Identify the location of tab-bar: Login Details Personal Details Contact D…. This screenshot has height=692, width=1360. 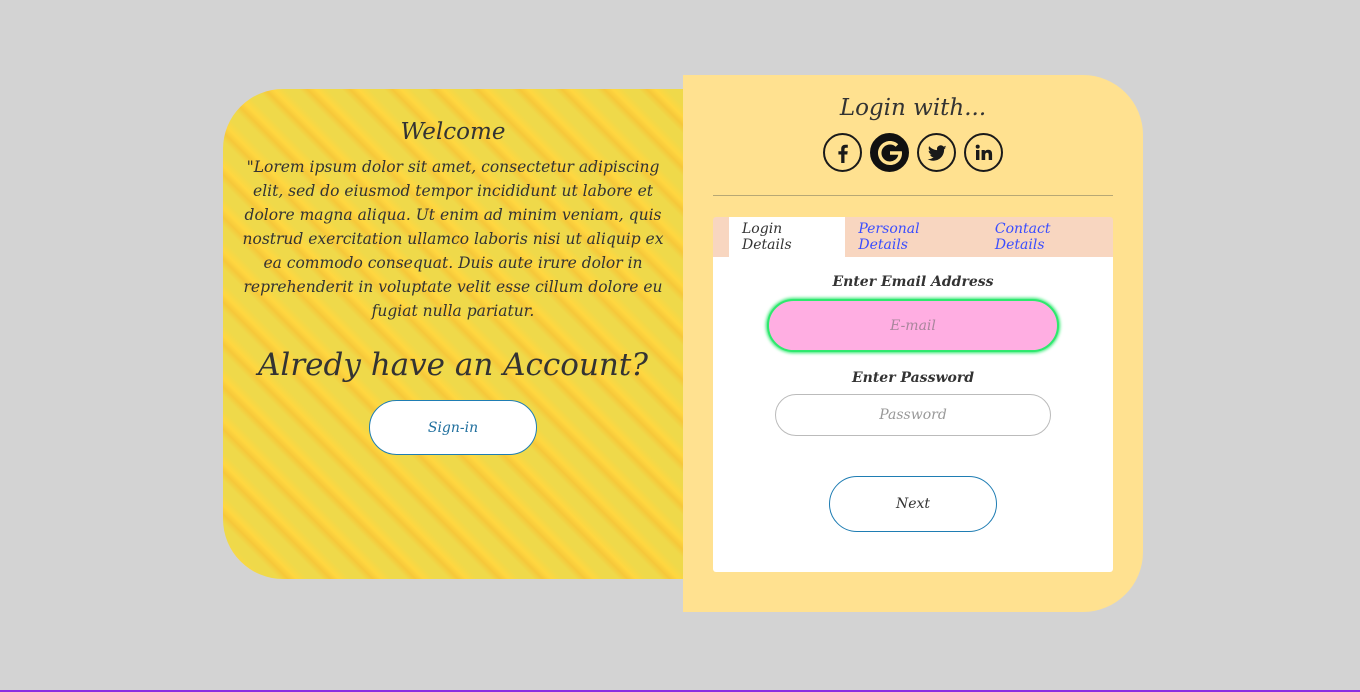
(913, 237).